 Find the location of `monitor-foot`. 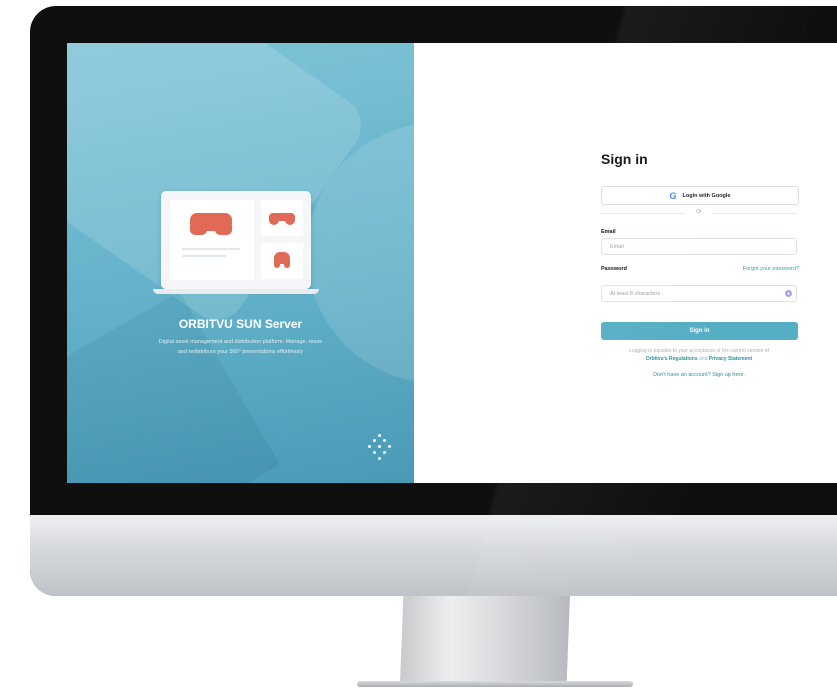

monitor-foot is located at coordinates (495, 684).